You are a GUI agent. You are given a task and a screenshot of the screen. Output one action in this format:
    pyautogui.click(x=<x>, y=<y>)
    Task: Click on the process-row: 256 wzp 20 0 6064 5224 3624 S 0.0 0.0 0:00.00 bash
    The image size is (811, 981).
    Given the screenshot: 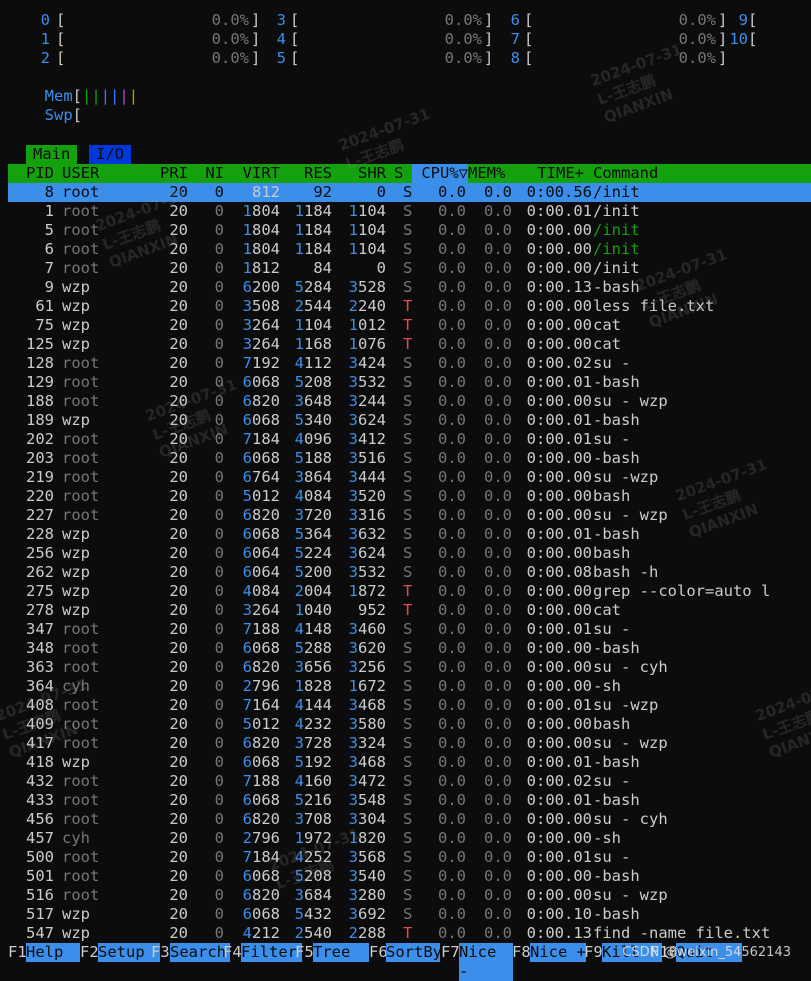 What is the action you would take?
    pyautogui.click(x=409, y=553)
    